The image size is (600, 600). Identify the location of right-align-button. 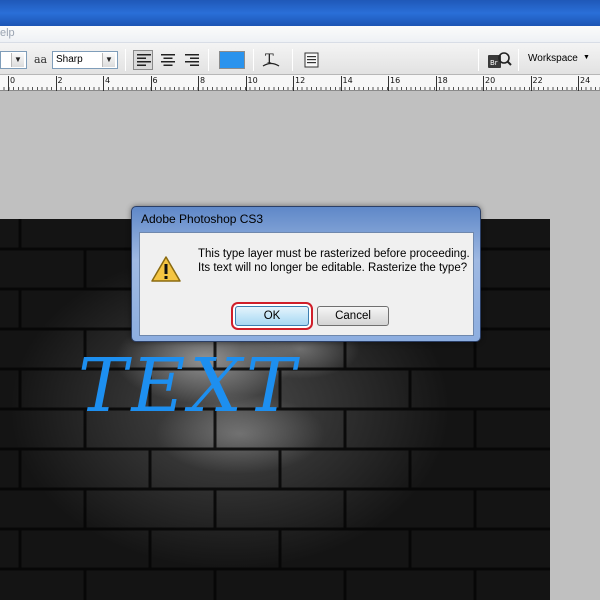
(191, 60).